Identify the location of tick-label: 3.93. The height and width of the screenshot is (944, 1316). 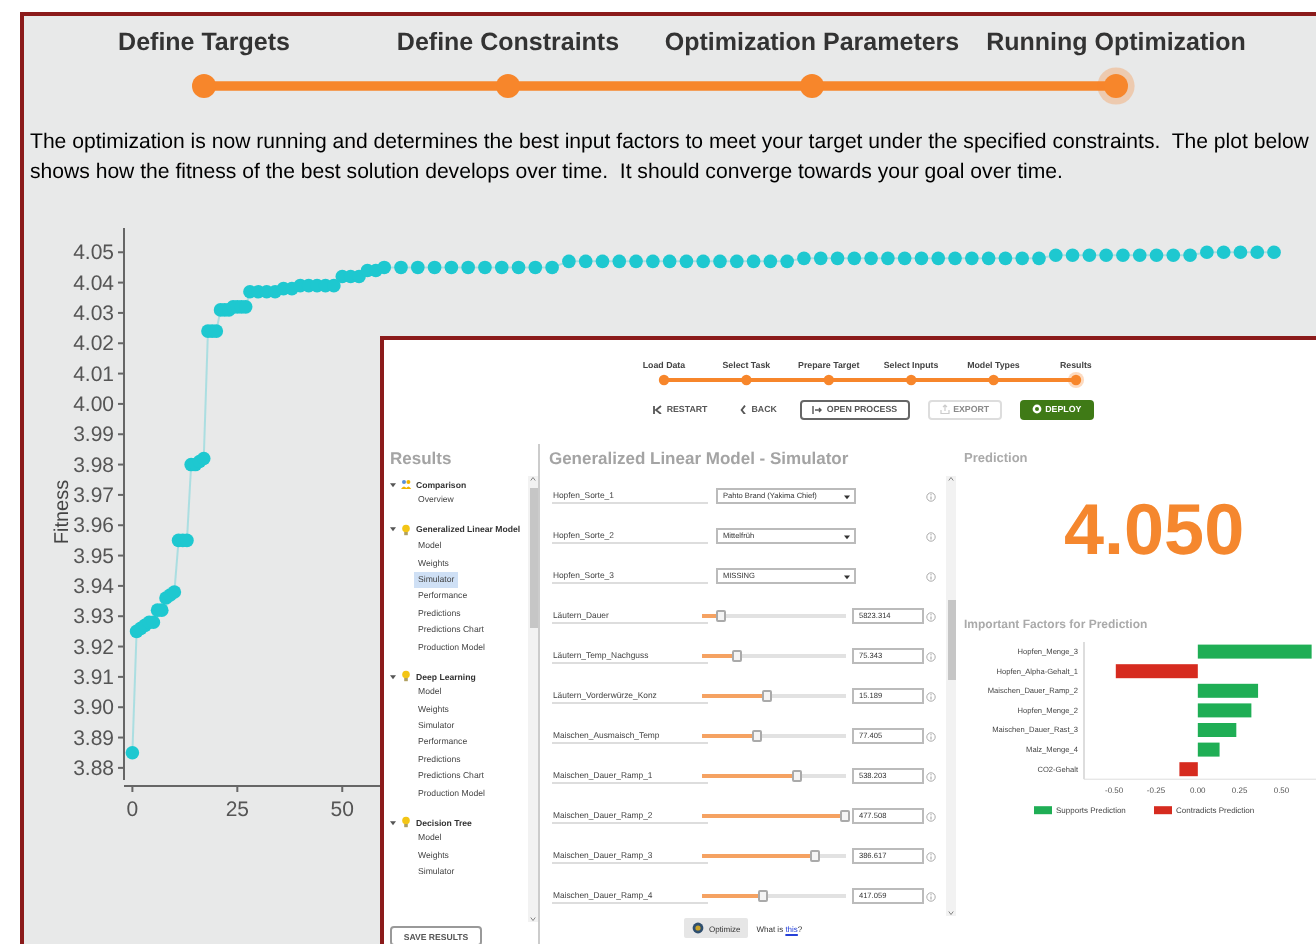
(93, 617).